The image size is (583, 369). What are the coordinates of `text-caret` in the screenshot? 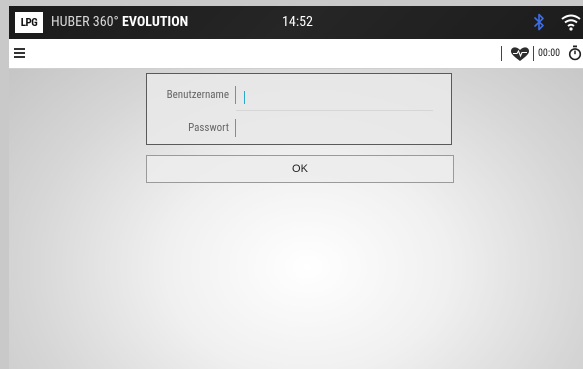 It's located at (244, 97).